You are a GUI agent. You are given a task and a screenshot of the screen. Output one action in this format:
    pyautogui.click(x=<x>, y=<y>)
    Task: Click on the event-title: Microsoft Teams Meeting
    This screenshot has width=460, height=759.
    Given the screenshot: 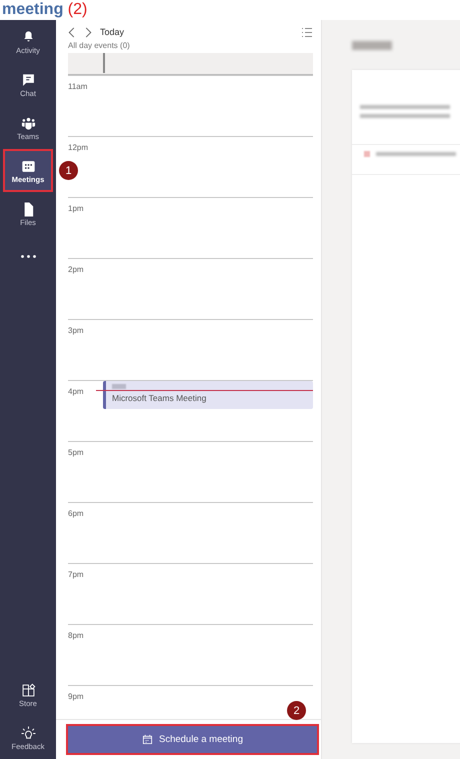 What is the action you would take?
    pyautogui.click(x=160, y=398)
    